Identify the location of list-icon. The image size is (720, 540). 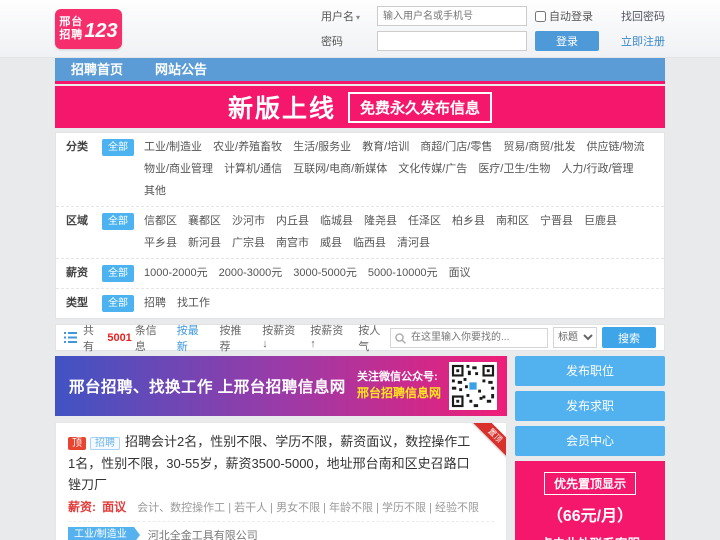
(70, 337).